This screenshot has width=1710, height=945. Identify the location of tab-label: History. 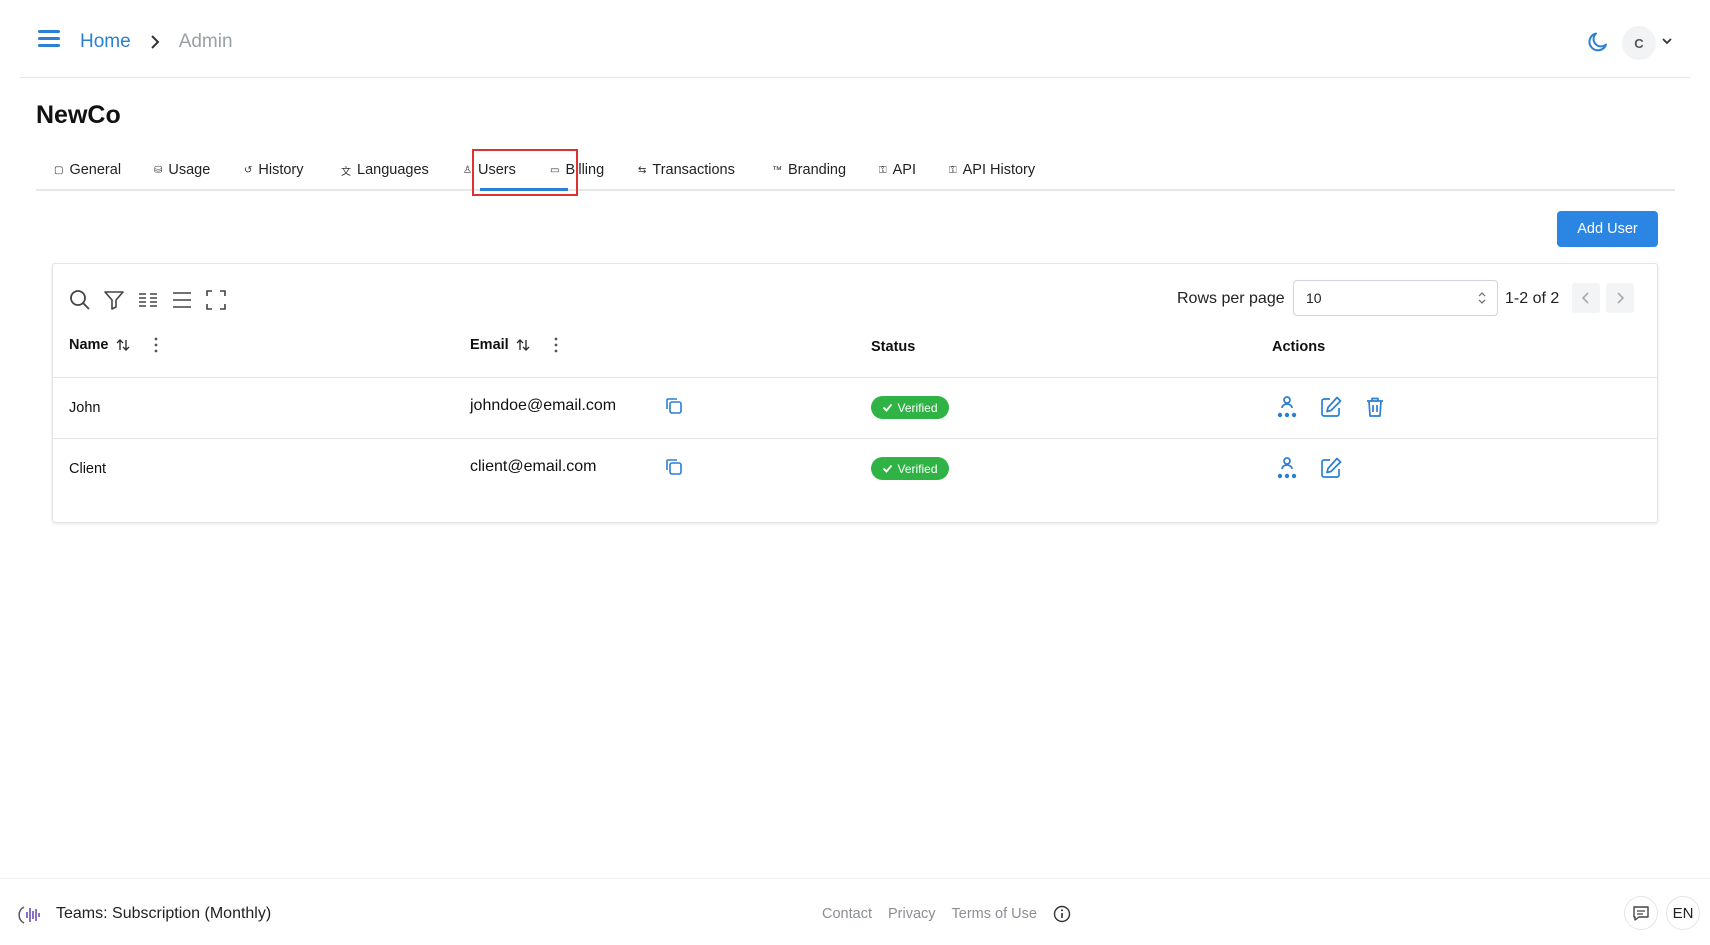
(281, 170).